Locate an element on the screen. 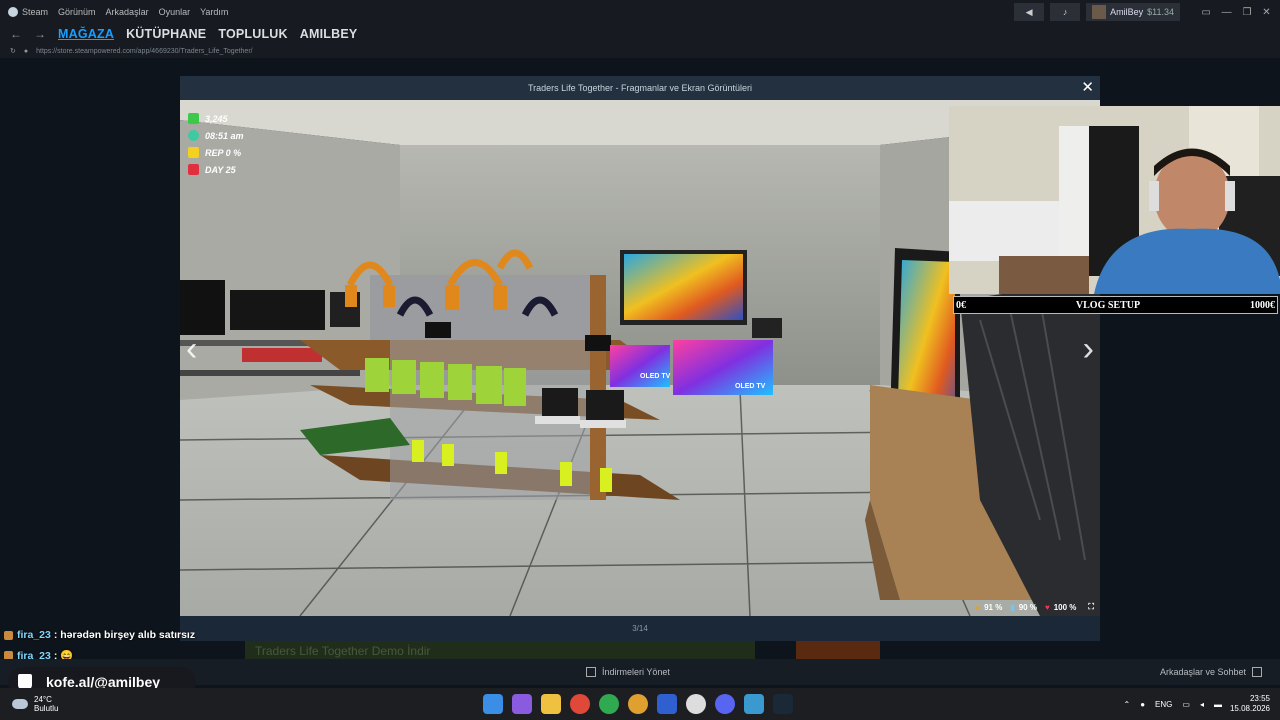  water-bottle-icon: ▮ is located at coordinates (1012, 607).